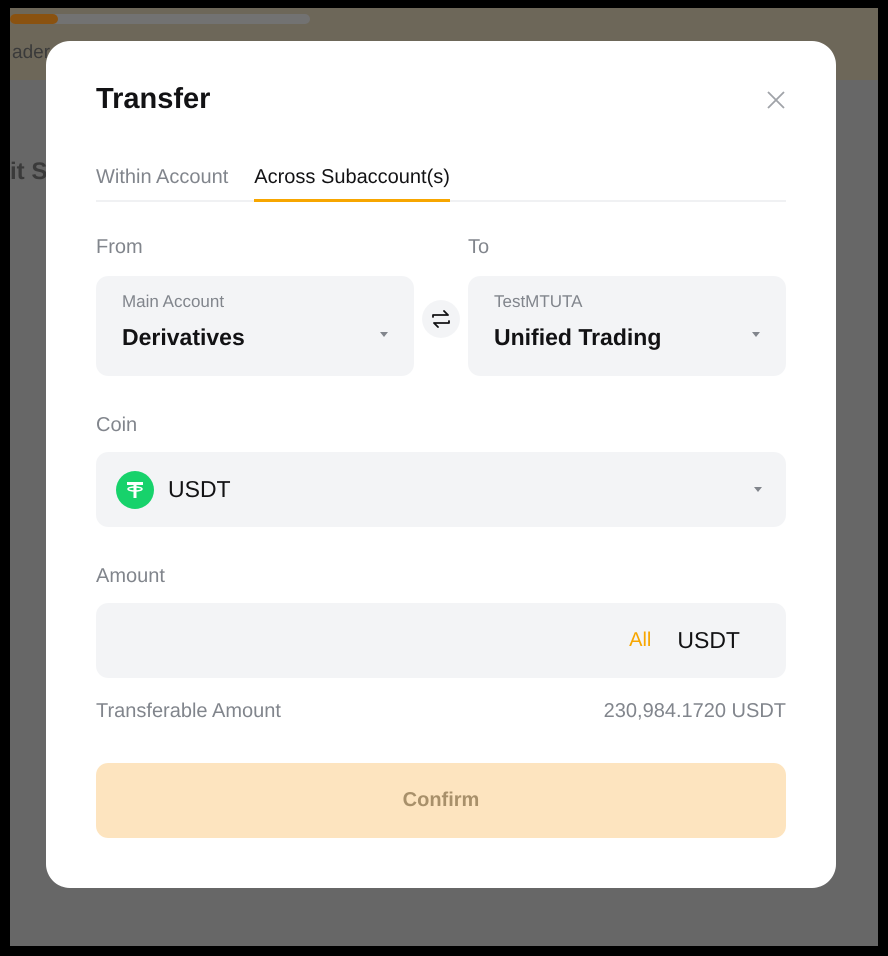 The height and width of the screenshot is (956, 888). What do you see at coordinates (135, 489) in the screenshot?
I see `coin-icon` at bounding box center [135, 489].